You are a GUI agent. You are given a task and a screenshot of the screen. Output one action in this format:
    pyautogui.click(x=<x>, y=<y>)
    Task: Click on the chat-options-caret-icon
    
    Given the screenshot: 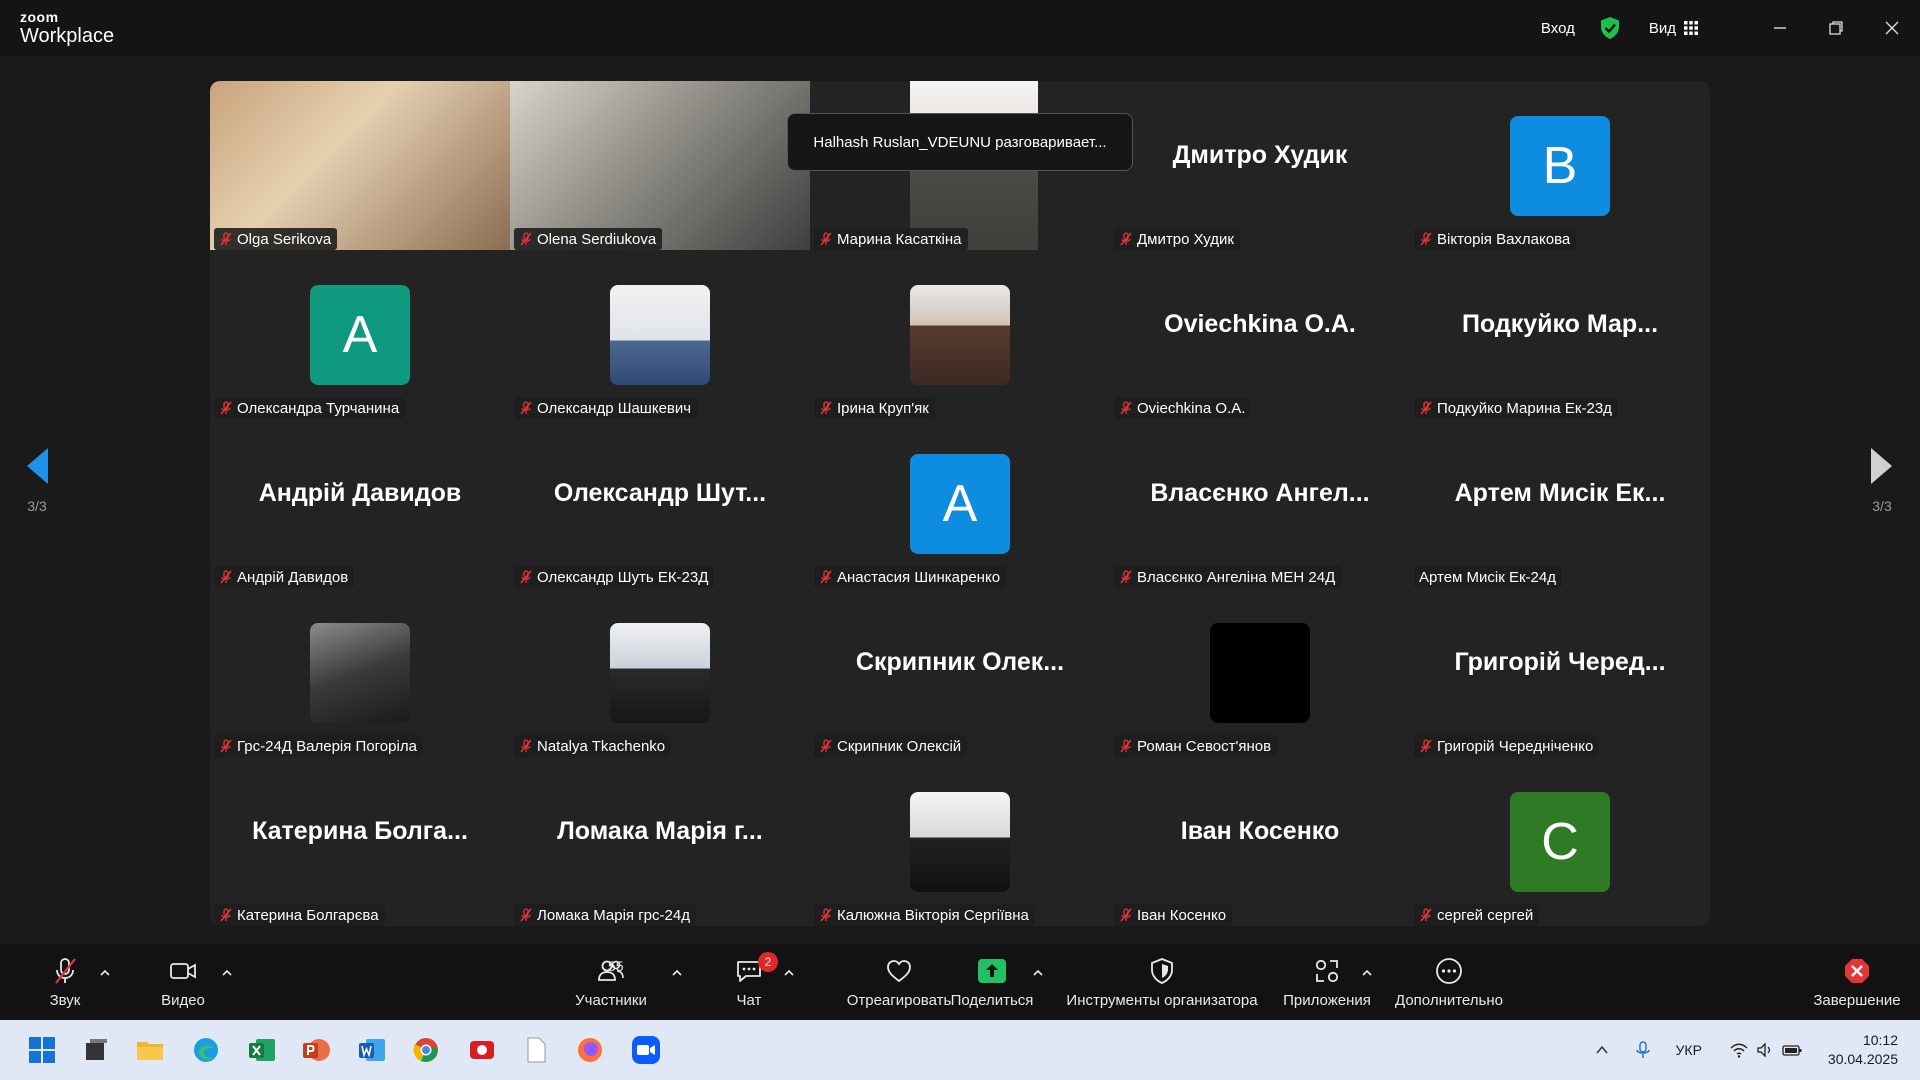 What is the action you would take?
    pyautogui.click(x=789, y=973)
    